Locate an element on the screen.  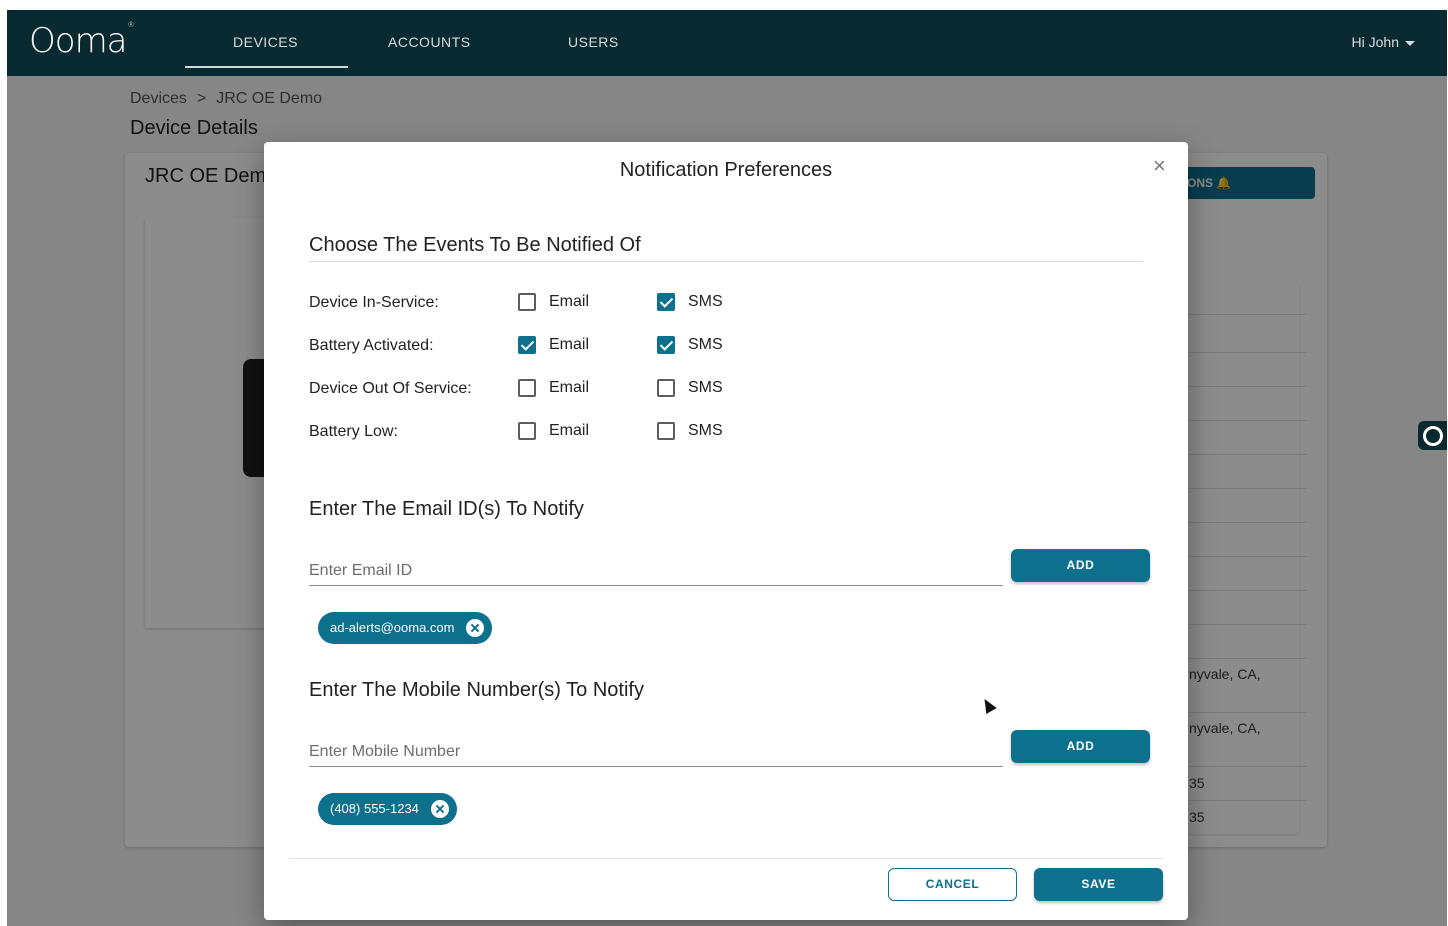
mobile-chip-label: (408) 555-1234 is located at coordinates (374, 808).